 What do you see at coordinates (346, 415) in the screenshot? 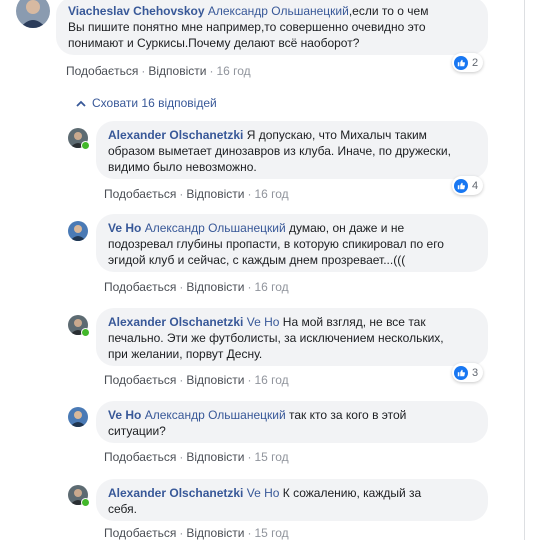
I see `comment-text: так кто за кого в этой` at bounding box center [346, 415].